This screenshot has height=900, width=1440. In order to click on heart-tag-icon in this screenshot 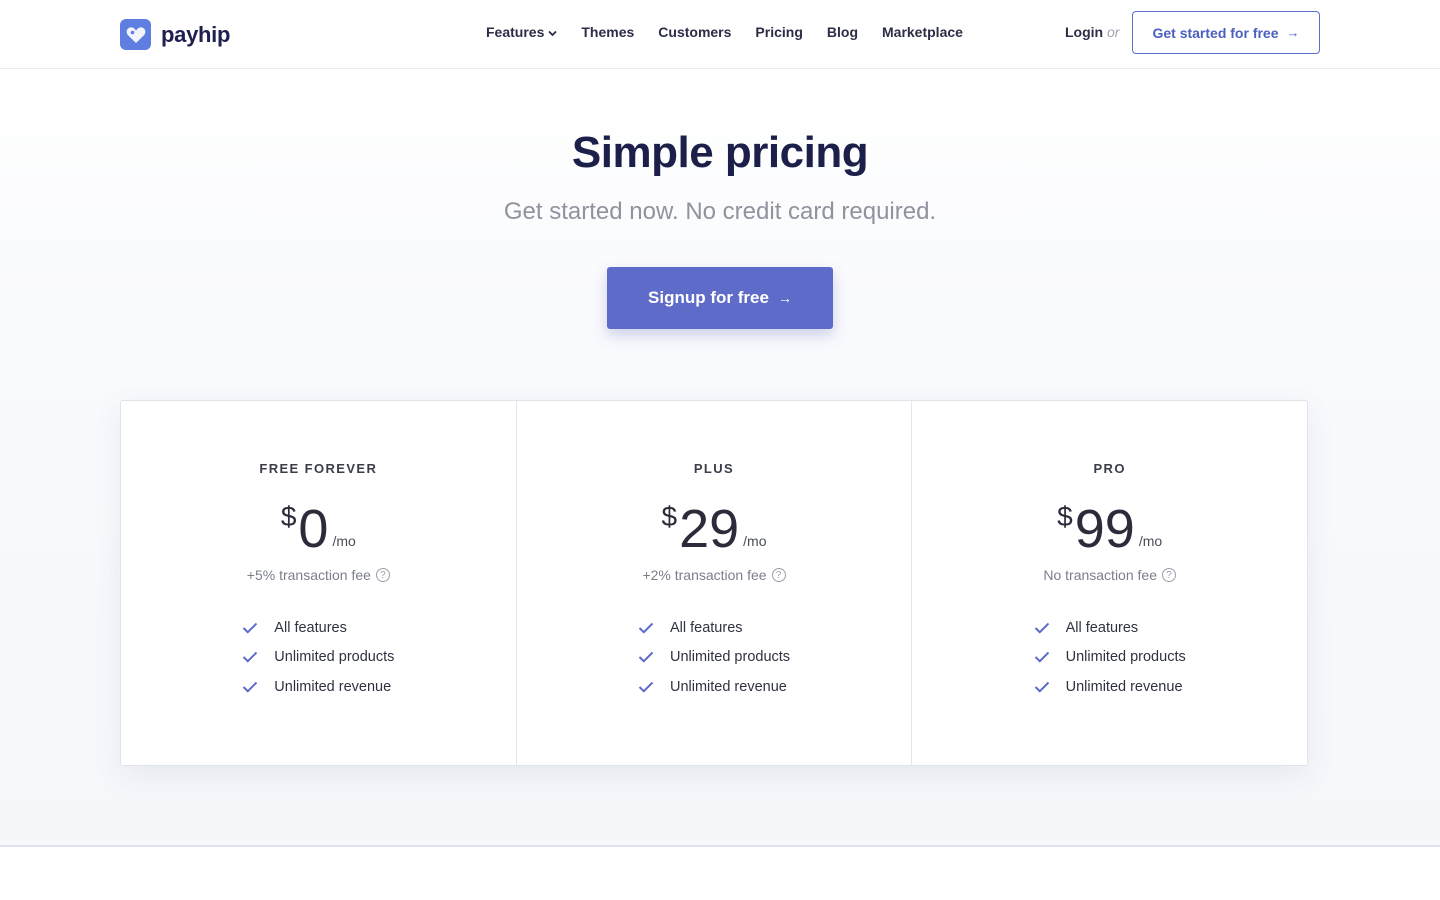, I will do `click(135, 34)`.